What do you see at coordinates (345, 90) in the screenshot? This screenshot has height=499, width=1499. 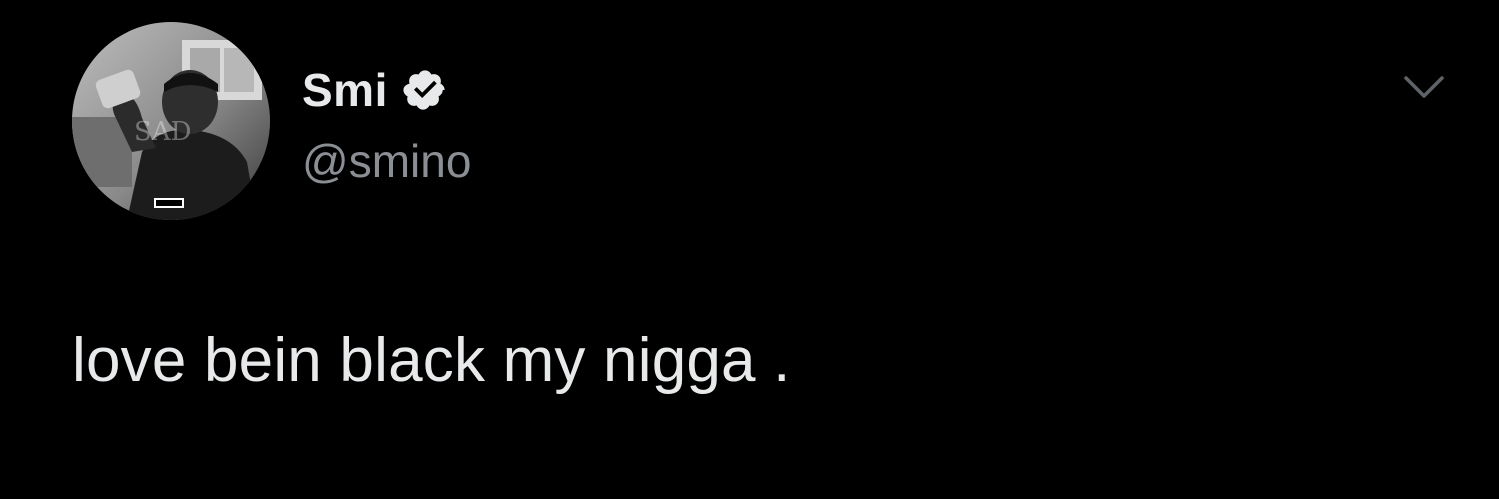 I see `display-name: Smi` at bounding box center [345, 90].